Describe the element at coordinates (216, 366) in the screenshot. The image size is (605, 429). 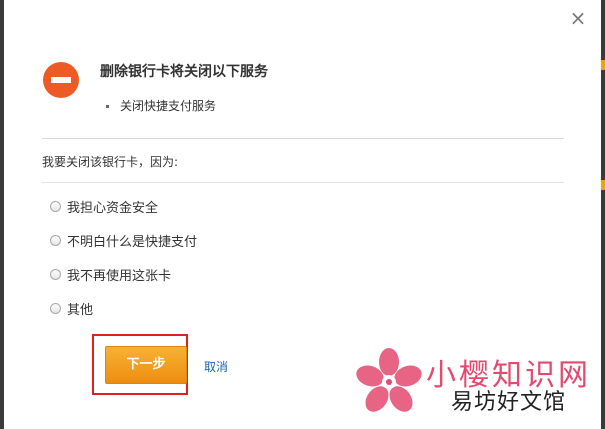
I see `cancel-link: 取消` at that location.